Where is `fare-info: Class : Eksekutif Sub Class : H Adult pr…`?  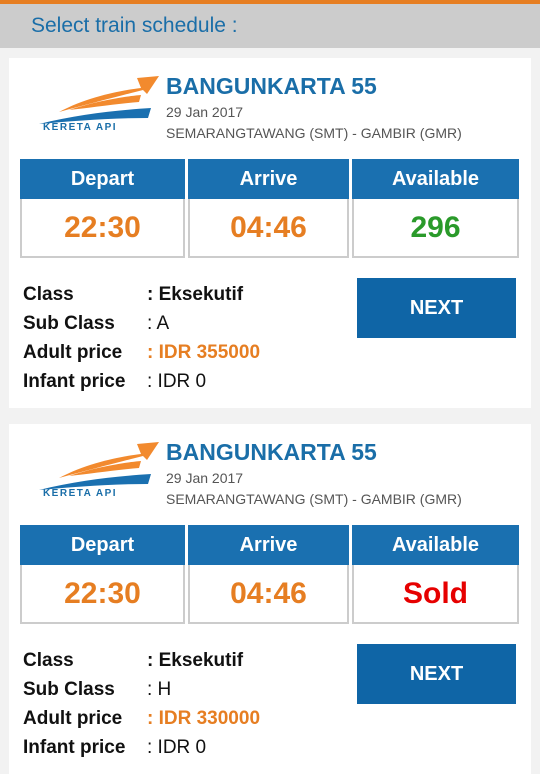 fare-info: Class : Eksekutif Sub Class : H Adult pr… is located at coordinates (141, 704).